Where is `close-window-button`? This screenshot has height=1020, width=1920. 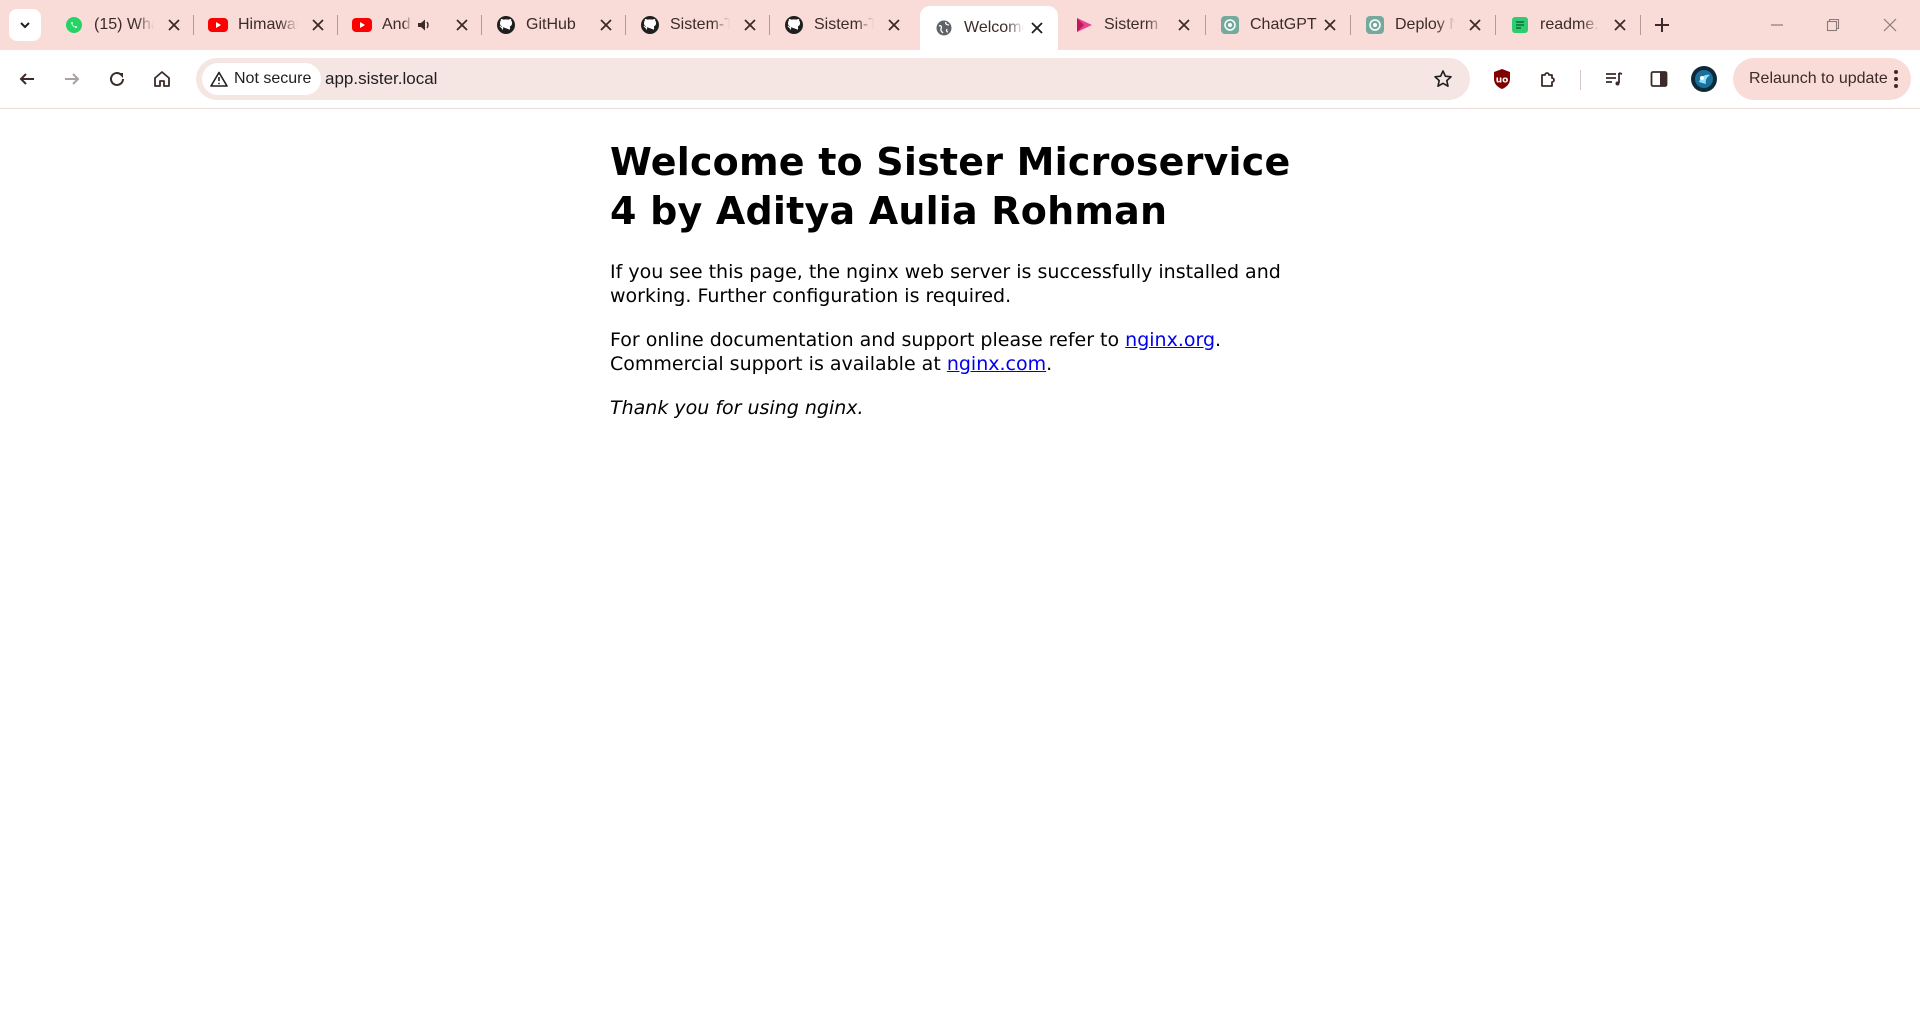
close-window-button is located at coordinates (1890, 25).